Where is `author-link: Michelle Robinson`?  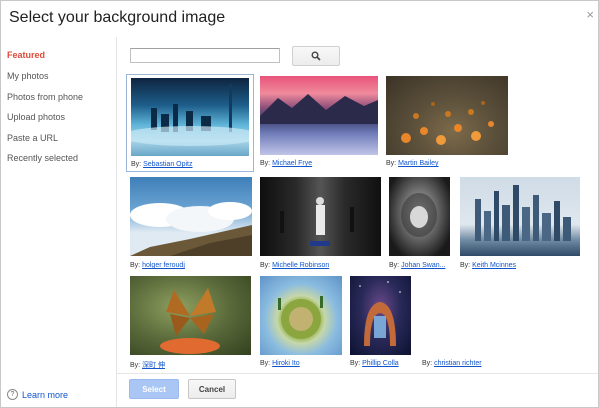
author-link: Michelle Robinson is located at coordinates (300, 265).